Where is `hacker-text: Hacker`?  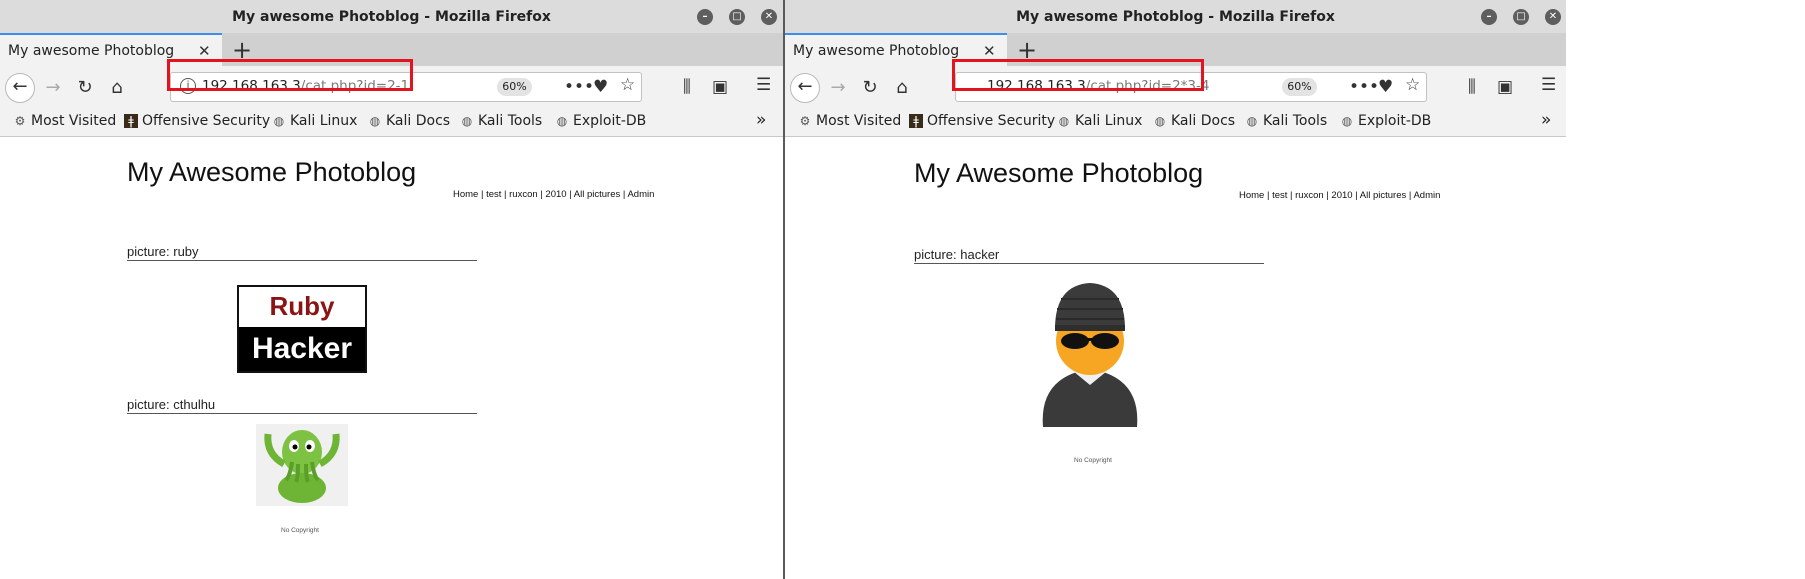 hacker-text: Hacker is located at coordinates (302, 349).